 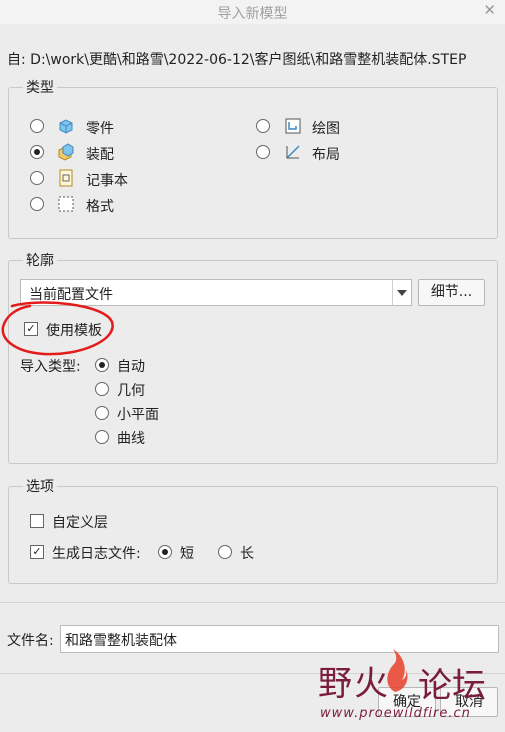 I want to click on filename-value: 和路雪整机装配体, so click(x=121, y=641).